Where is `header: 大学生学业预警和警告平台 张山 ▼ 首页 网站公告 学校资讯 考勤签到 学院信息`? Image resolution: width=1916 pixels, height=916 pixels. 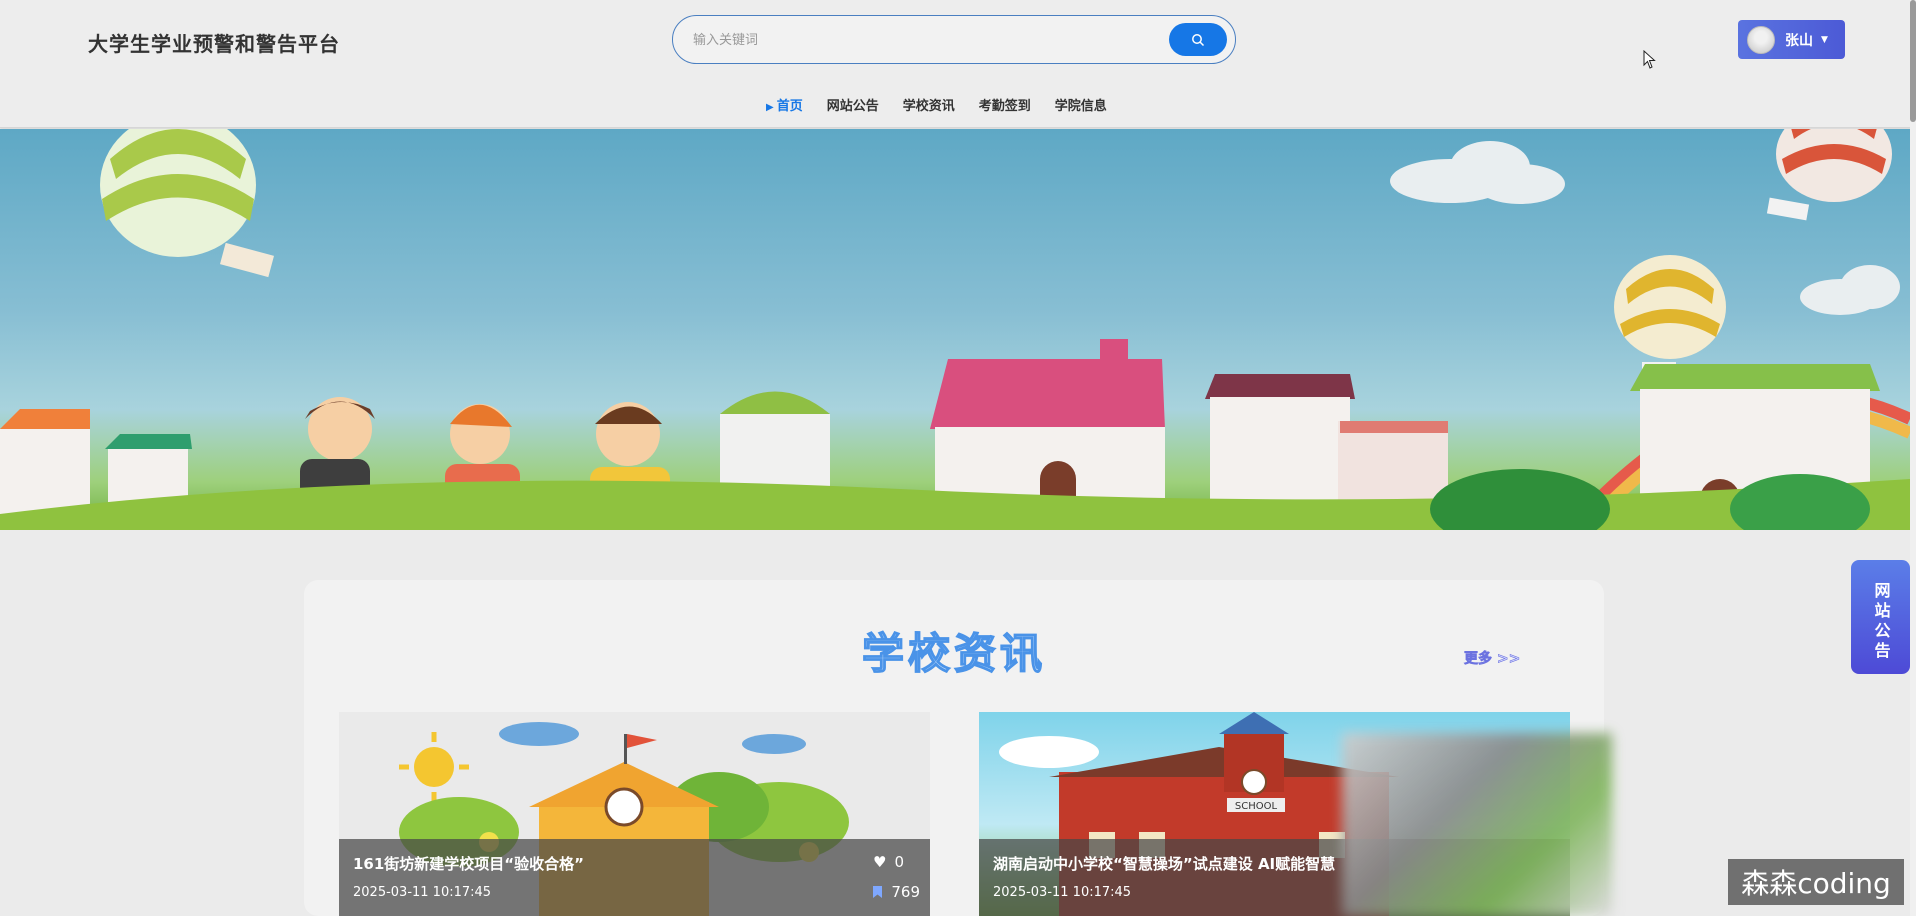
header: 大学生学业预警和警告平台 张山 ▼ 首页 网站公告 学校资讯 考勤签到 学院信息 is located at coordinates (958, 64).